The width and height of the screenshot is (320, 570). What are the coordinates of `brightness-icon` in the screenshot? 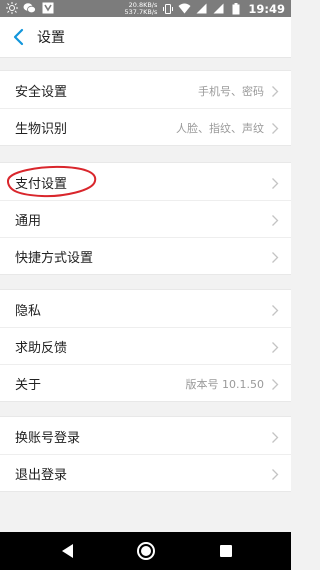 It's located at (11, 7).